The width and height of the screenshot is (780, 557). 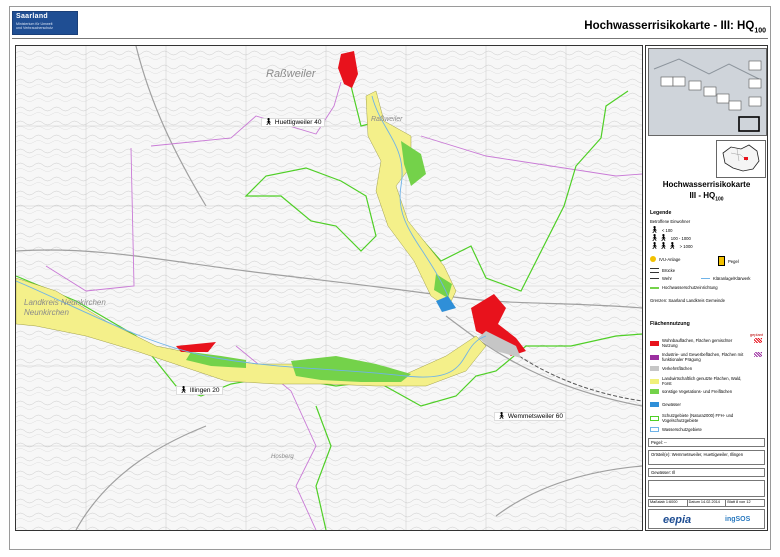 What do you see at coordinates (390, 38) in the screenshot?
I see `header-divider` at bounding box center [390, 38].